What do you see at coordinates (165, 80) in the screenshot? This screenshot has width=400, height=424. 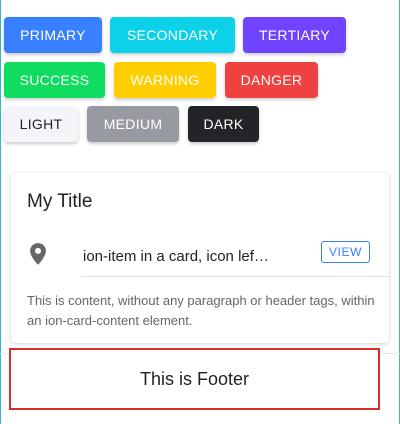 I see `warning-button: WARNING` at bounding box center [165, 80].